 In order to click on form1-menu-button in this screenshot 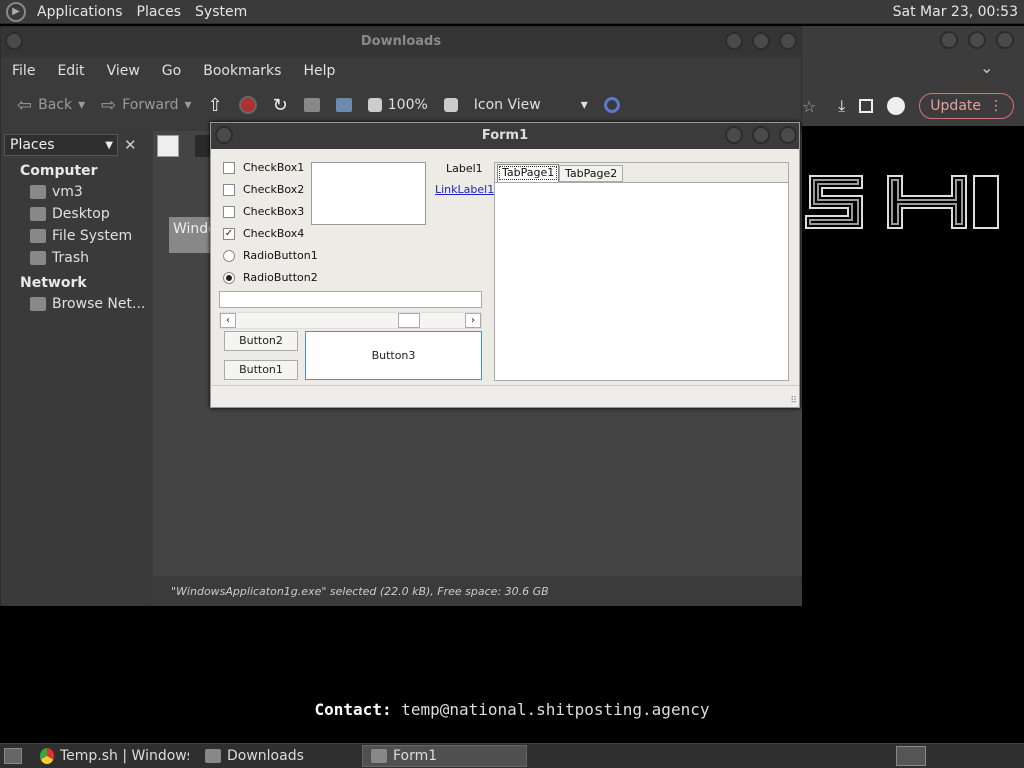, I will do `click(224, 135)`.